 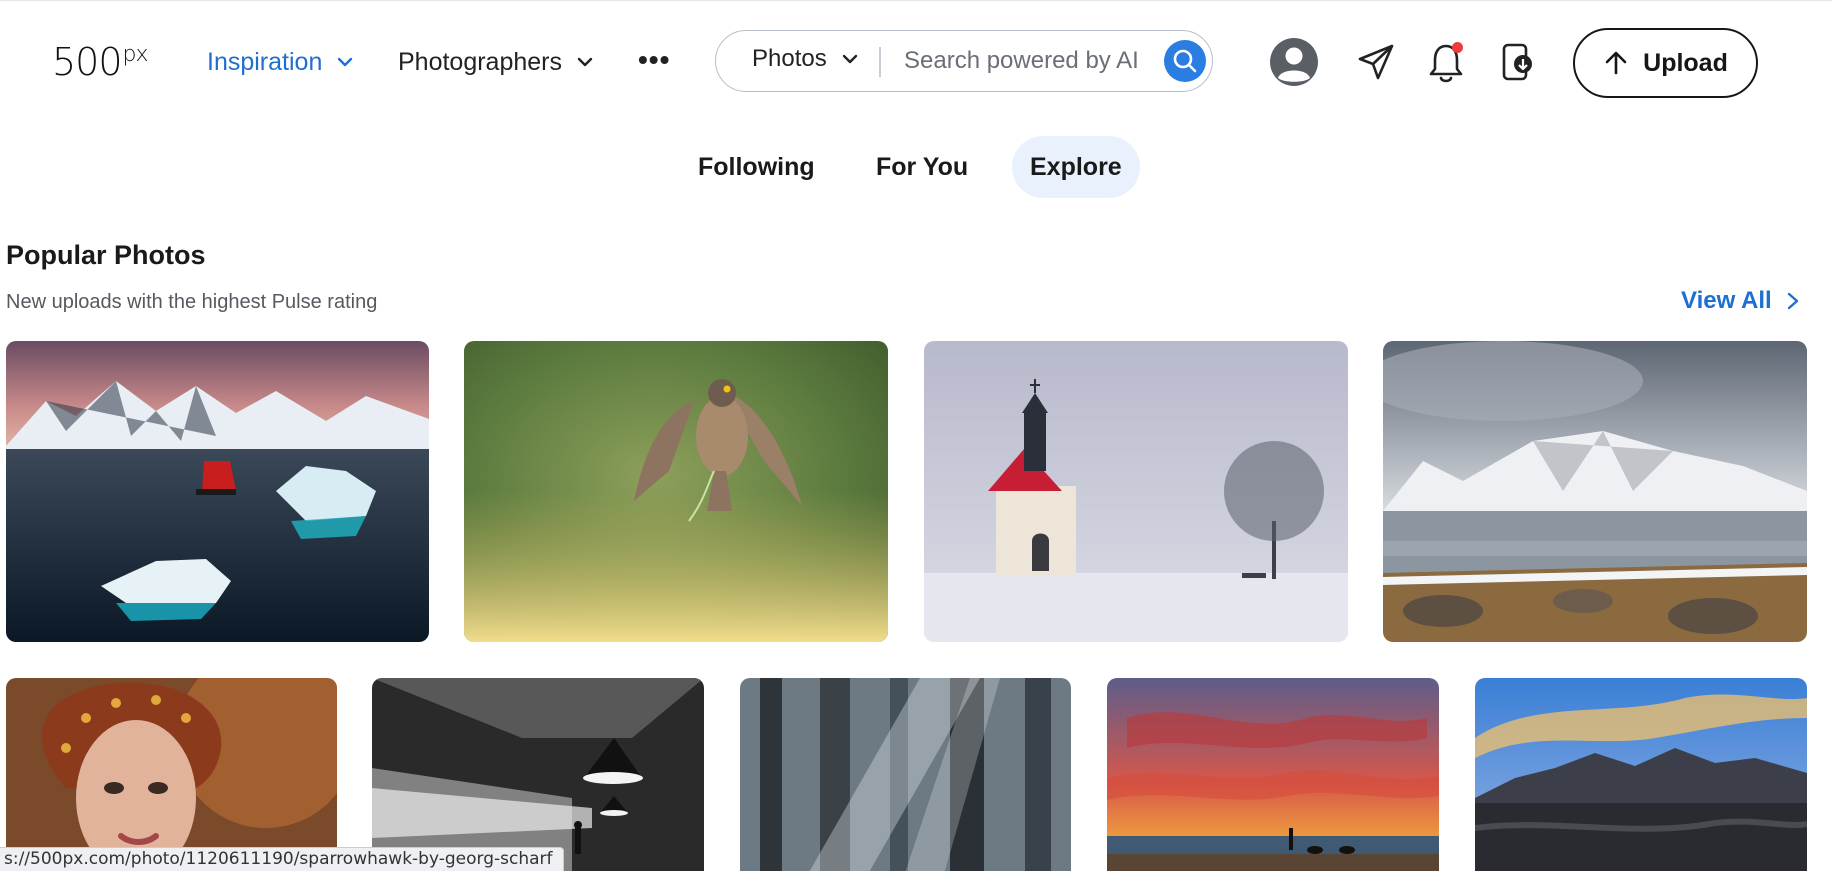 I want to click on avatar-icon, so click(x=1294, y=62).